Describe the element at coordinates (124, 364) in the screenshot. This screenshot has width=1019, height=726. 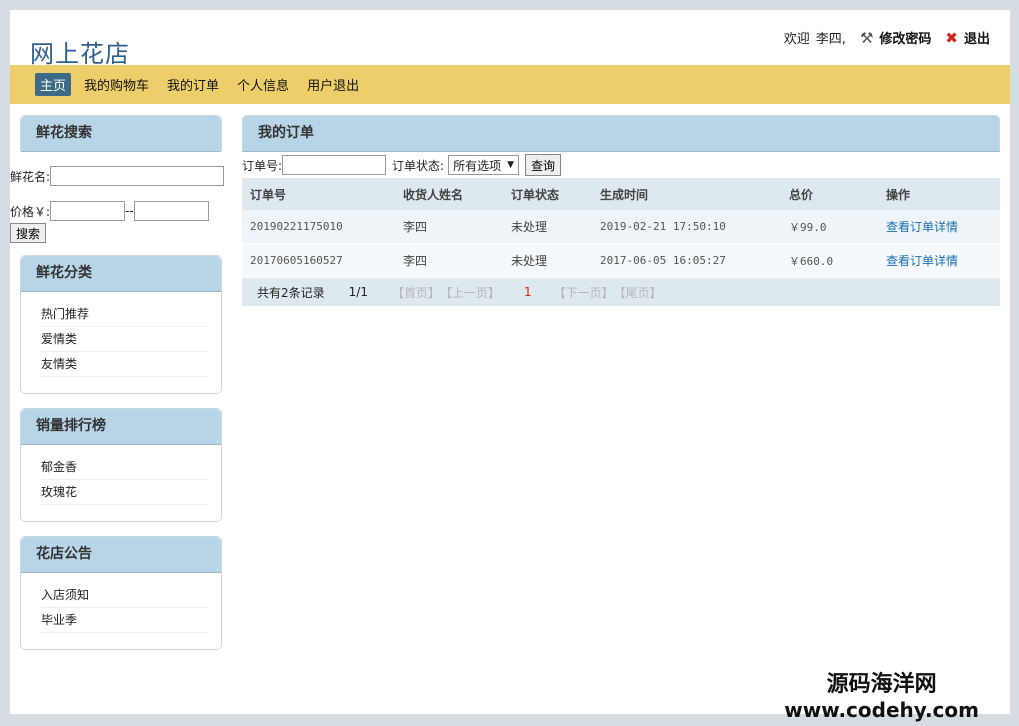
I see `category-item: 友情类` at that location.